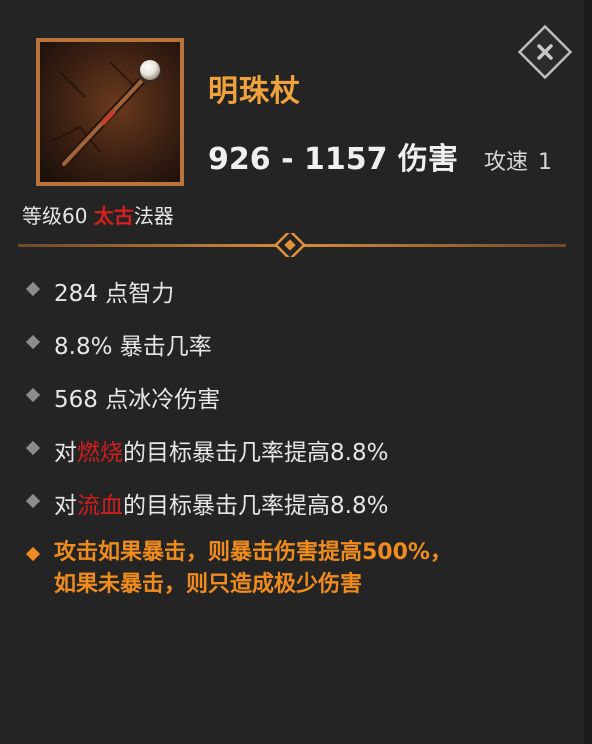 This screenshot has width=592, height=744. Describe the element at coordinates (506, 162) in the screenshot. I see `attack-speed-label: 攻速` at that location.